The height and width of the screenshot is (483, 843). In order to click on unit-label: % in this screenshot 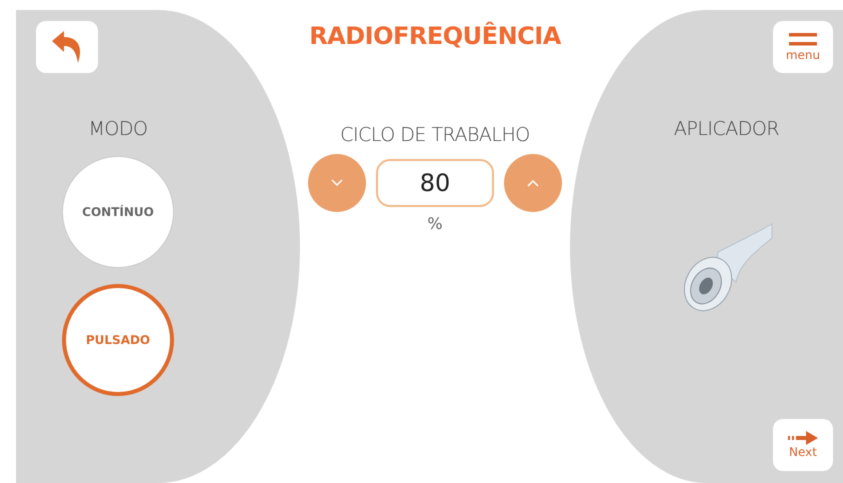, I will do `click(435, 223)`.